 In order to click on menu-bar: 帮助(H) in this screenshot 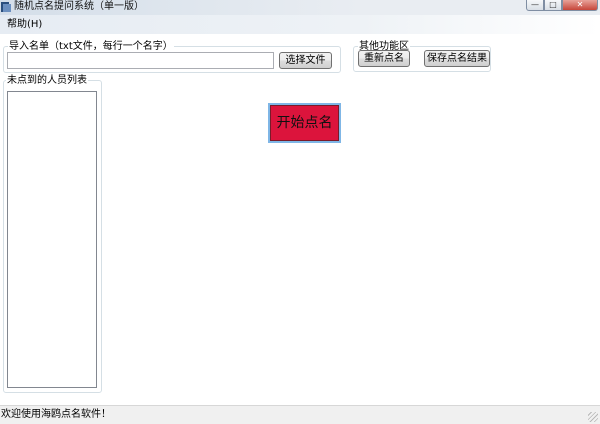, I will do `click(300, 24)`.